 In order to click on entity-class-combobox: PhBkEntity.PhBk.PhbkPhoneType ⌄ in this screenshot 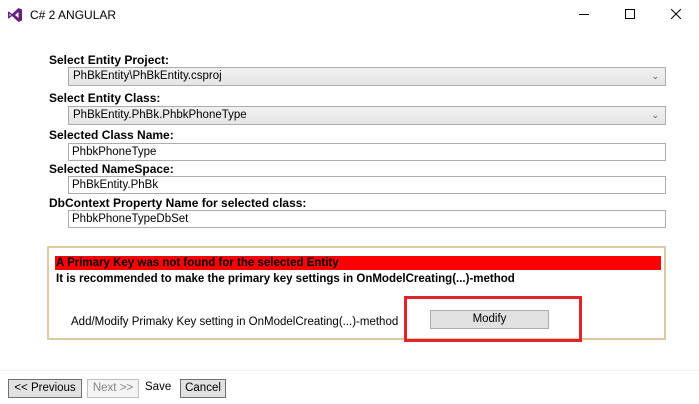, I will do `click(367, 115)`.